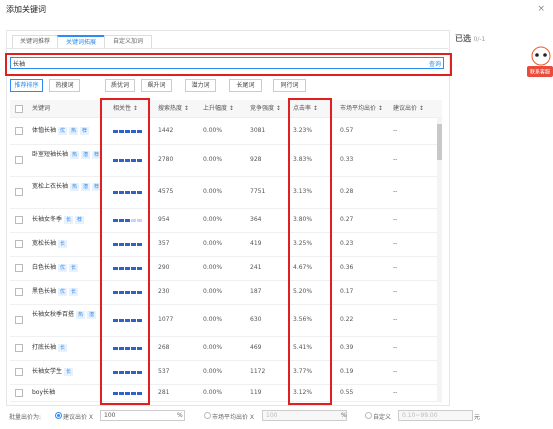  What do you see at coordinates (233, 417) in the screenshot?
I see `bid-market-label: 市场平均出价 X` at bounding box center [233, 417].